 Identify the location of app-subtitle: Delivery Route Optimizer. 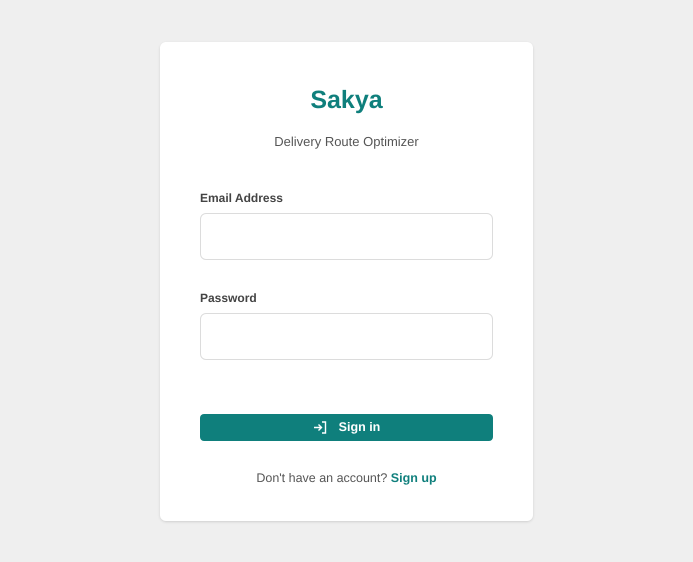
(346, 142).